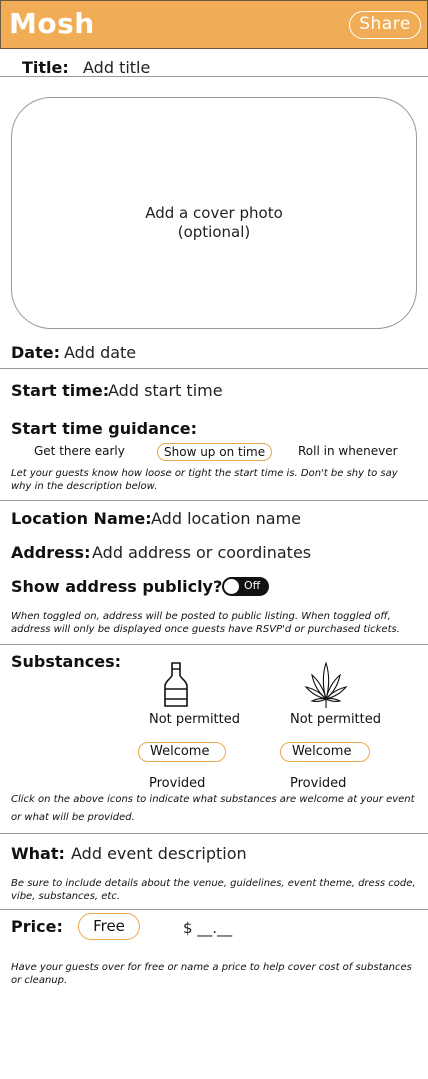  What do you see at coordinates (165, 390) in the screenshot?
I see `start-time-input: Add start time` at bounding box center [165, 390].